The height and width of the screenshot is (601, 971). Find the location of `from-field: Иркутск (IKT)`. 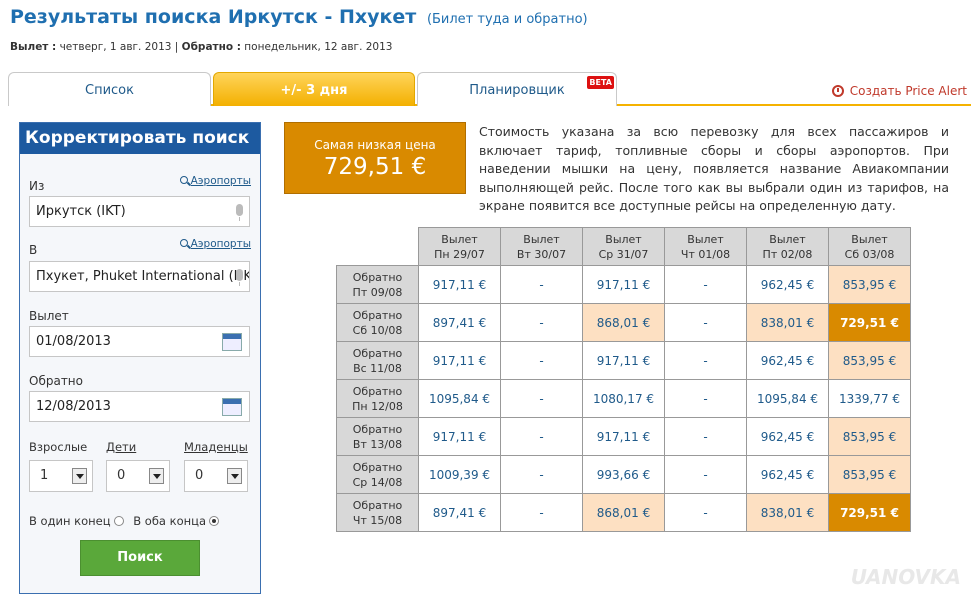

from-field: Иркутск (IKT) is located at coordinates (139, 211).